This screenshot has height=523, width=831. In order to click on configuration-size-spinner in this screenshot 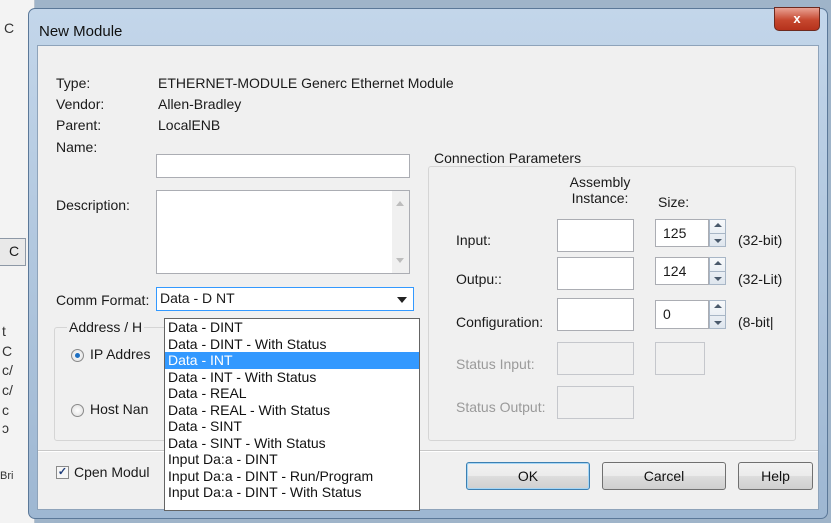, I will do `click(717, 314)`.